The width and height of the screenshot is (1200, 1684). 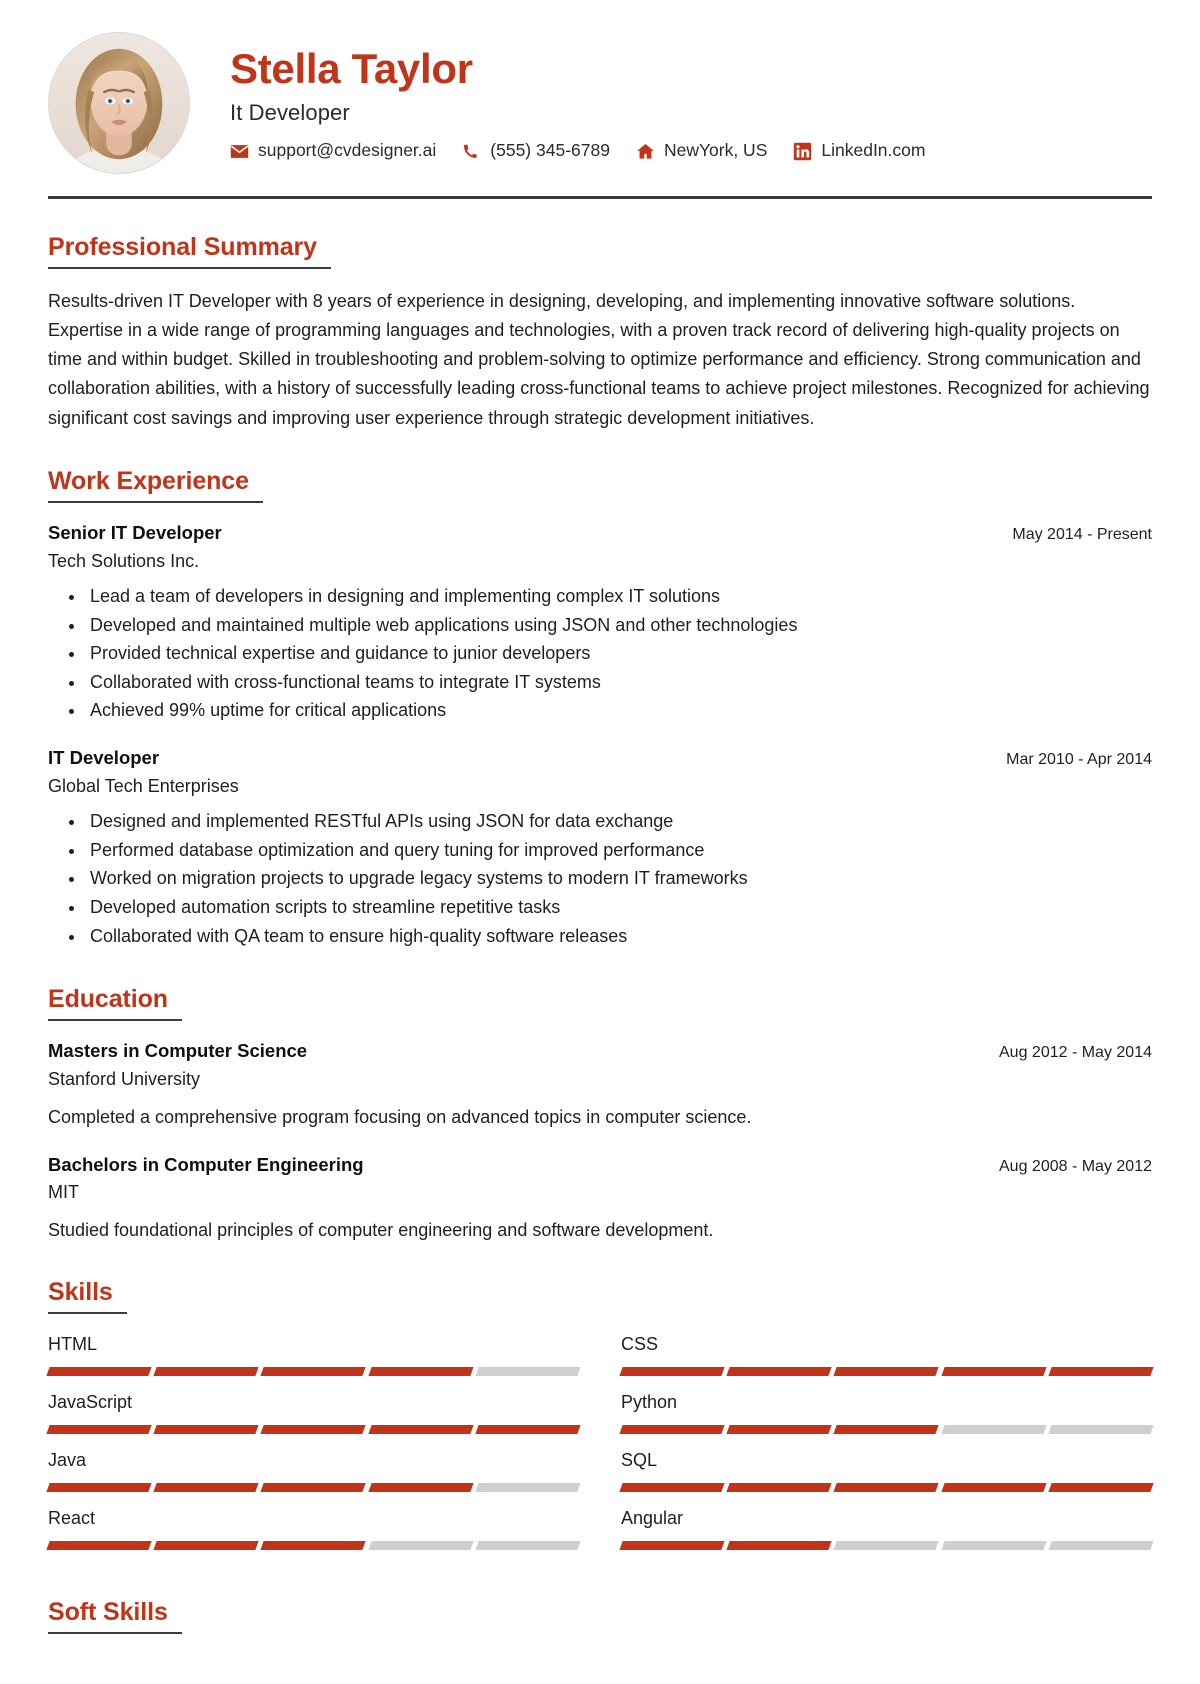 What do you see at coordinates (652, 1518) in the screenshot?
I see `skill-label: Angular` at bounding box center [652, 1518].